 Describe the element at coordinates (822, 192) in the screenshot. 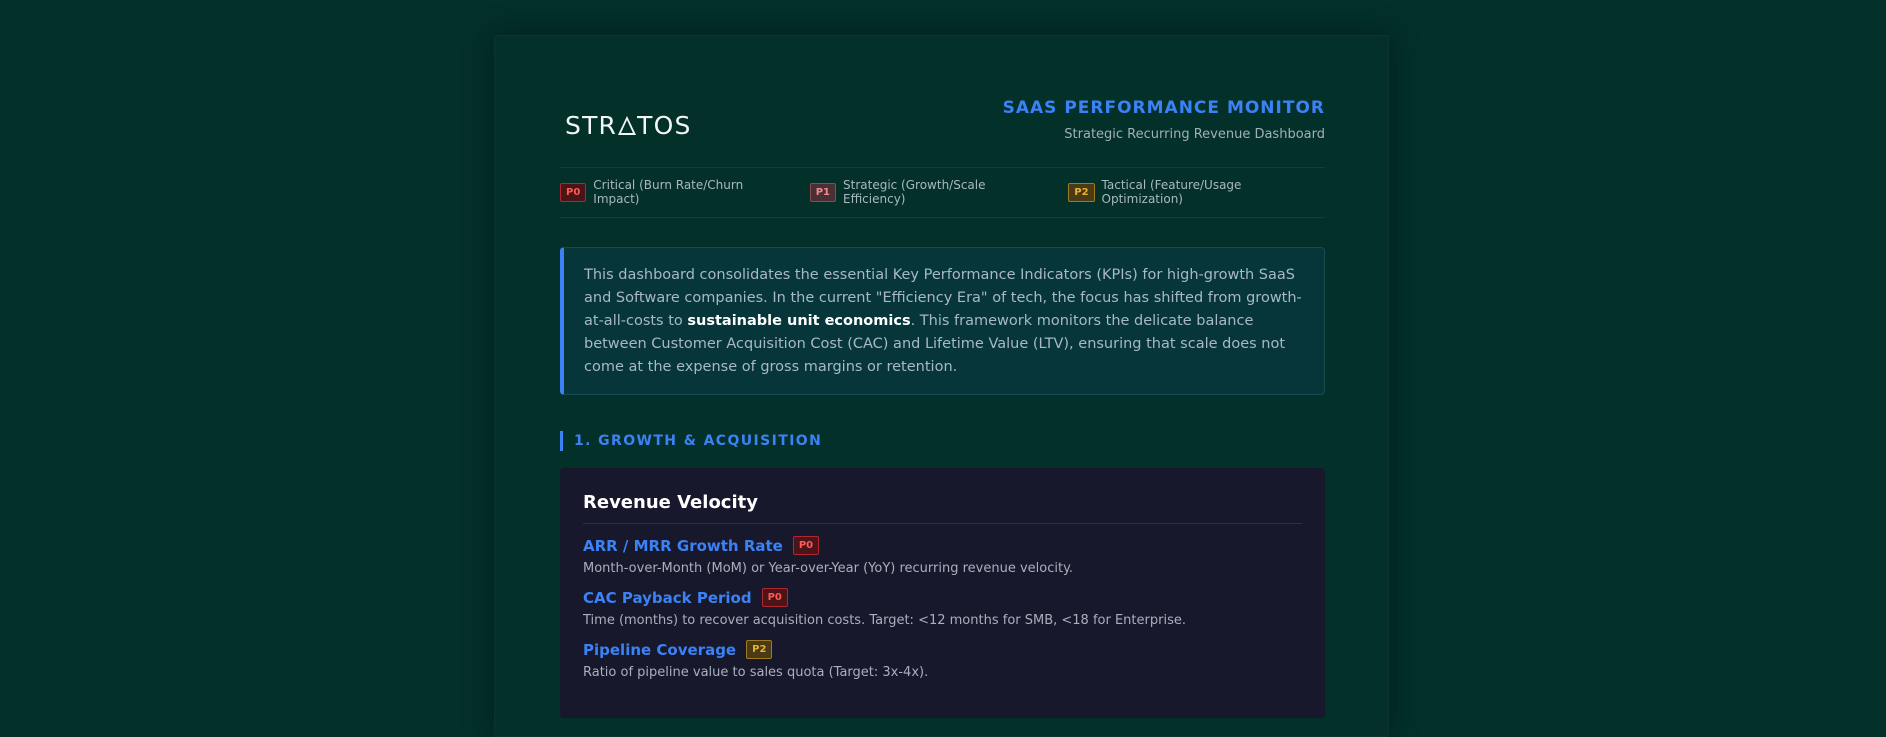

I see `priority-badge-p1: P1` at that location.